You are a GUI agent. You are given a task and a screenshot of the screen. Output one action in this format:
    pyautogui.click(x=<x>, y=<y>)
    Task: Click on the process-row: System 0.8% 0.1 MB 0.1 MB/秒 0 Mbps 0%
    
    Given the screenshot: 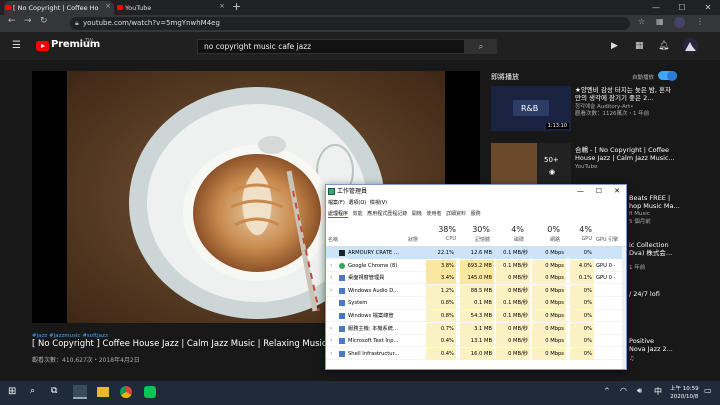 What is the action you would take?
    pyautogui.click(x=476, y=303)
    